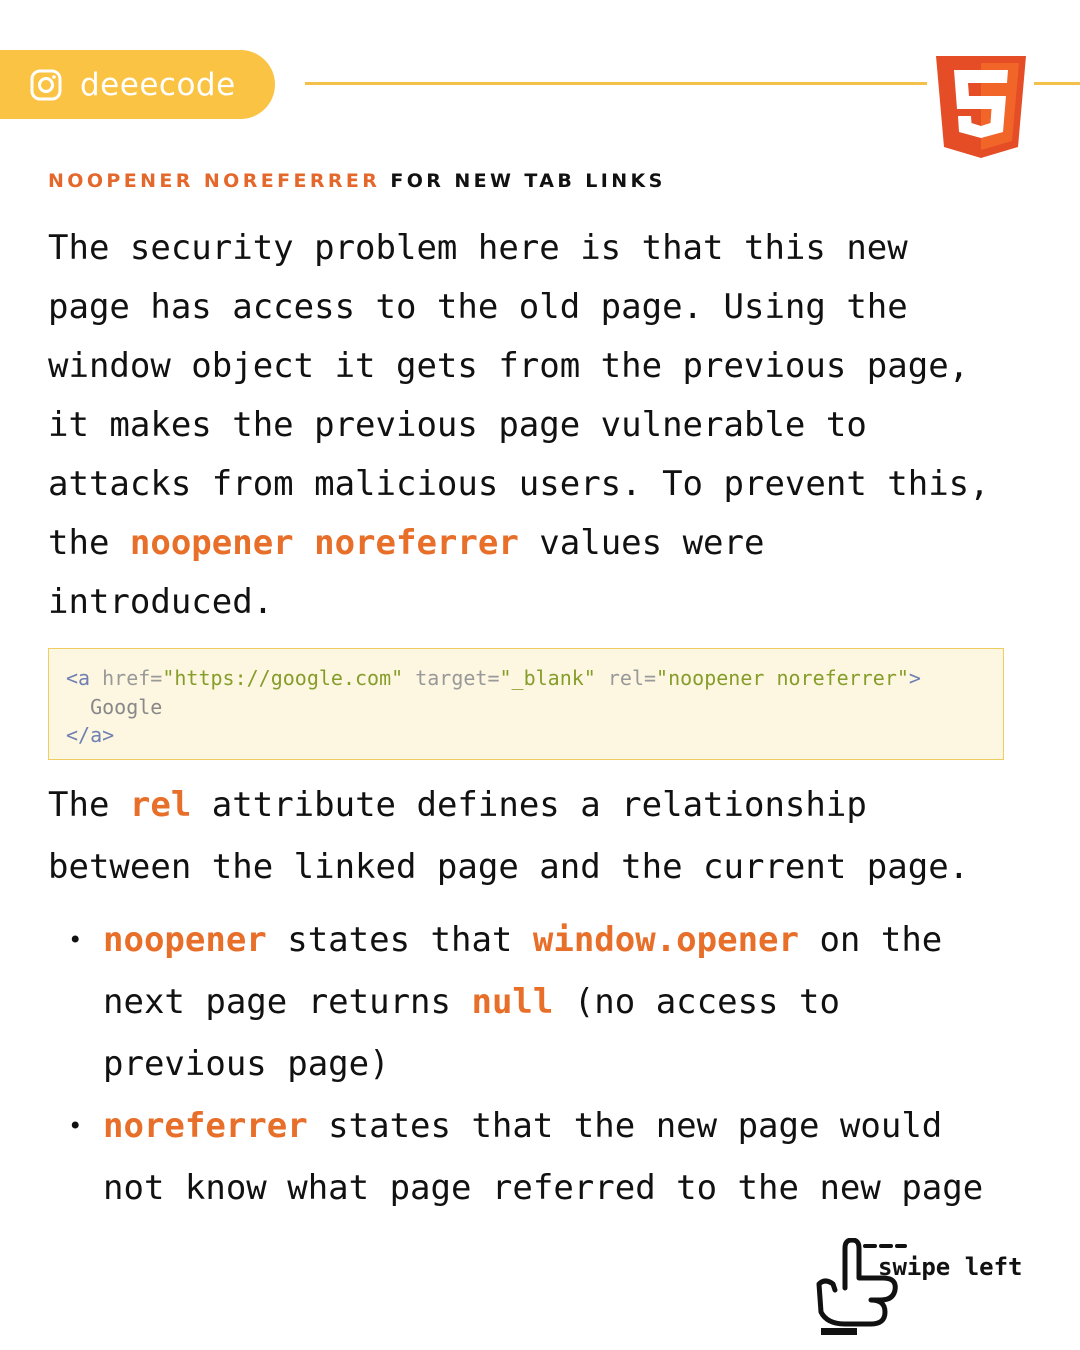 This screenshot has height=1350, width=1080. What do you see at coordinates (534, 735) in the screenshot?
I see `code-line: </a>` at bounding box center [534, 735].